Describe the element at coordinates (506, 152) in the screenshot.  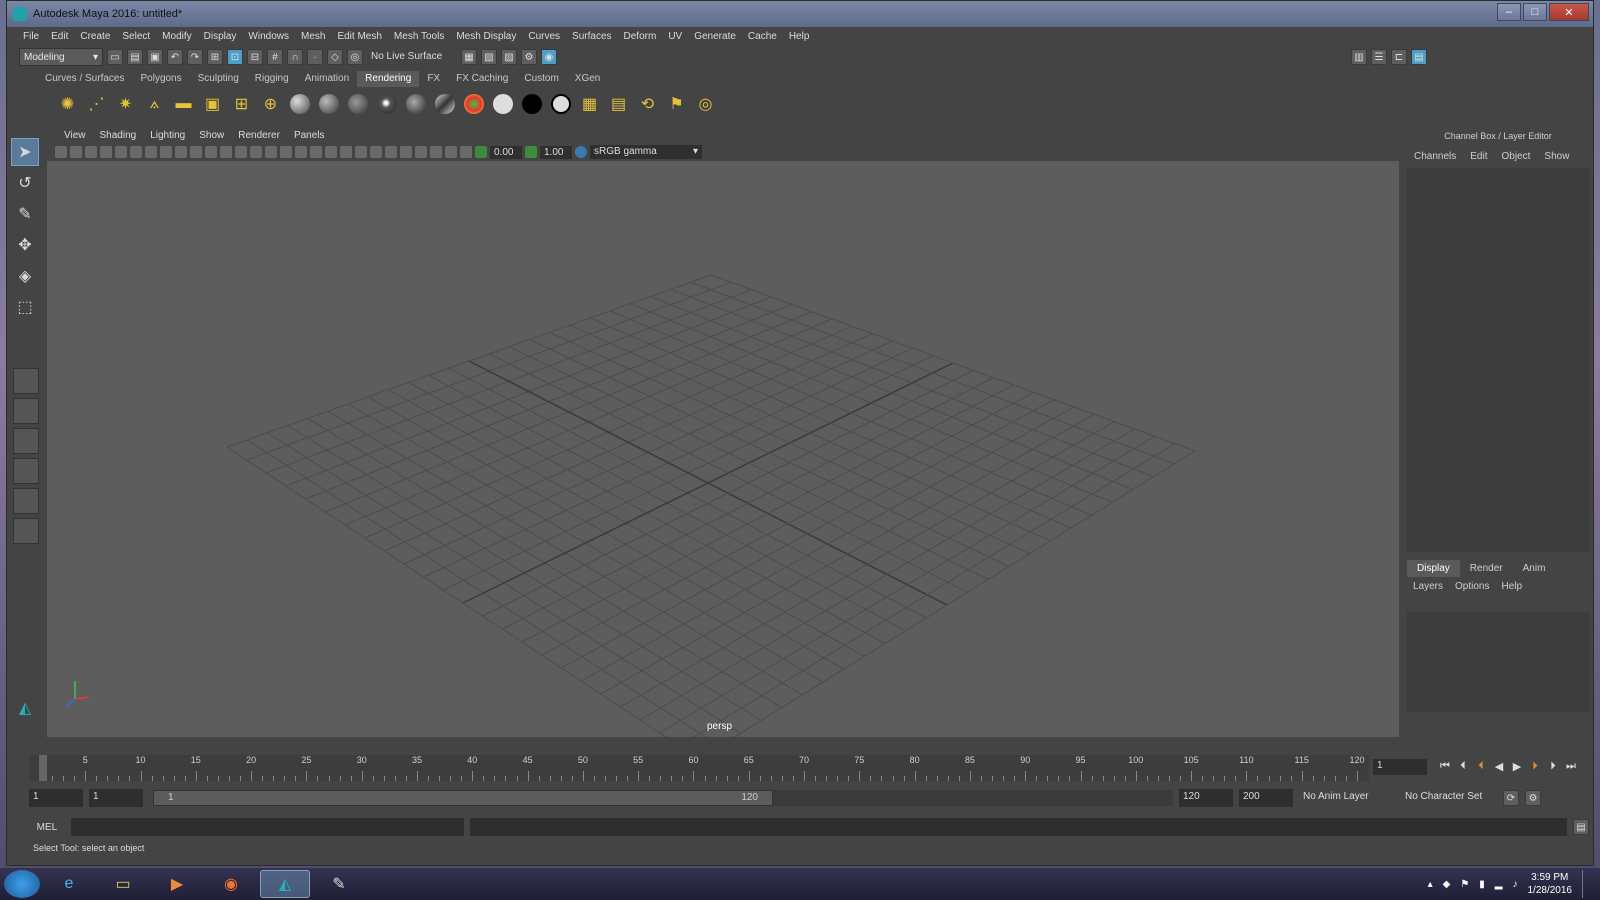
I see `exposure-field: 0.00` at that location.